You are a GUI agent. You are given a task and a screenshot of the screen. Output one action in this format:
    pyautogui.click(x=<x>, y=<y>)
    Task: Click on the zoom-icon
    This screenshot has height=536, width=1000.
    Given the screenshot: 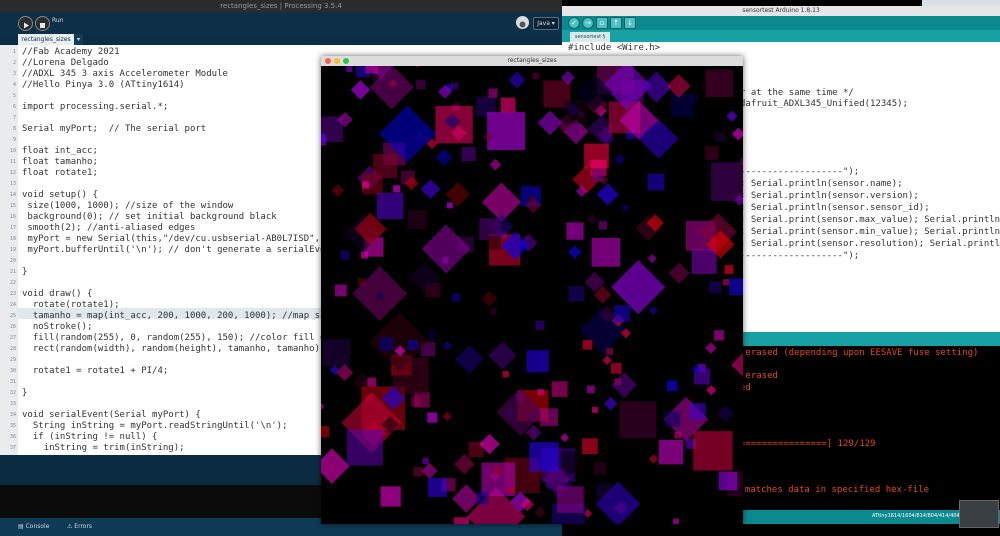 What is the action you would take?
    pyautogui.click(x=346, y=61)
    